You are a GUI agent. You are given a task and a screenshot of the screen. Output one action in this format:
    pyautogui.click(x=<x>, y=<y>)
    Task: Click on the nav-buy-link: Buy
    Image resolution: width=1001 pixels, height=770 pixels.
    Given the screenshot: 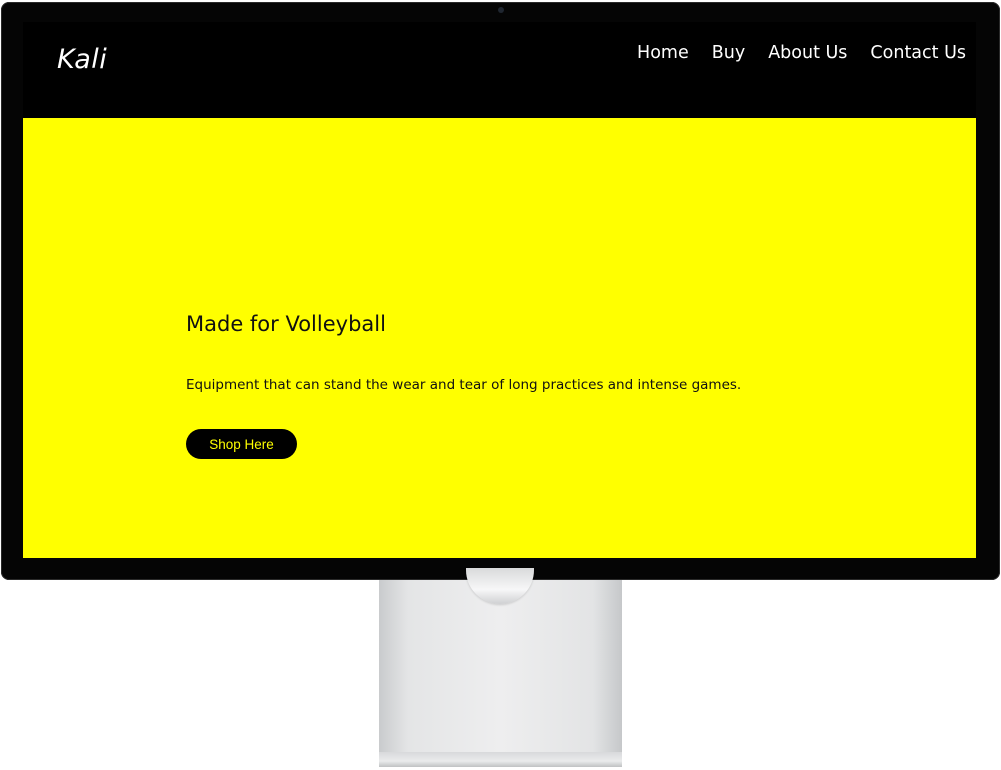 What is the action you would take?
    pyautogui.click(x=728, y=53)
    